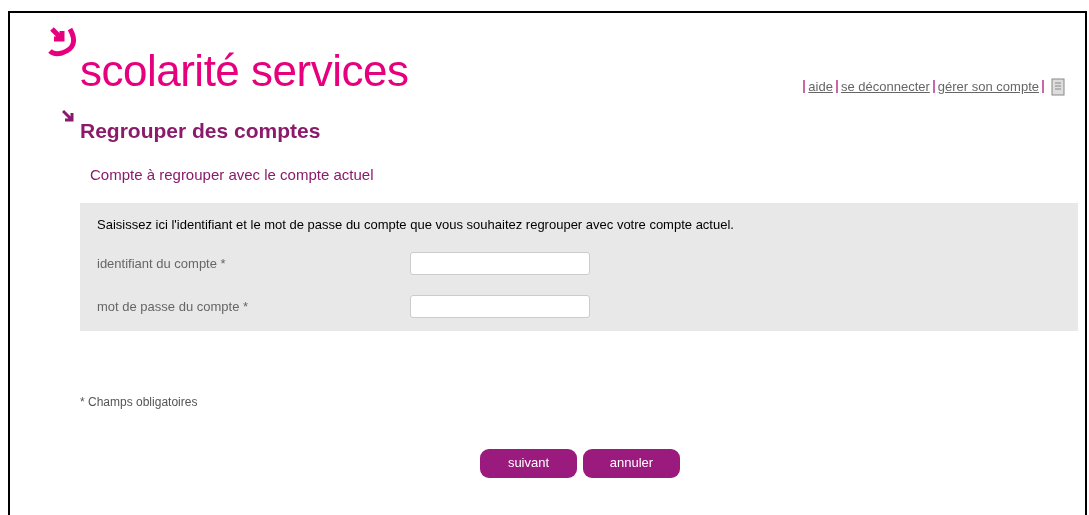 The image size is (1089, 515). Describe the element at coordinates (416, 224) in the screenshot. I see `form-instructions: Saisissez ici l'identifiant et le mot de passe du compte que vous souhaitez regrouper avec votre compte actuel.` at that location.